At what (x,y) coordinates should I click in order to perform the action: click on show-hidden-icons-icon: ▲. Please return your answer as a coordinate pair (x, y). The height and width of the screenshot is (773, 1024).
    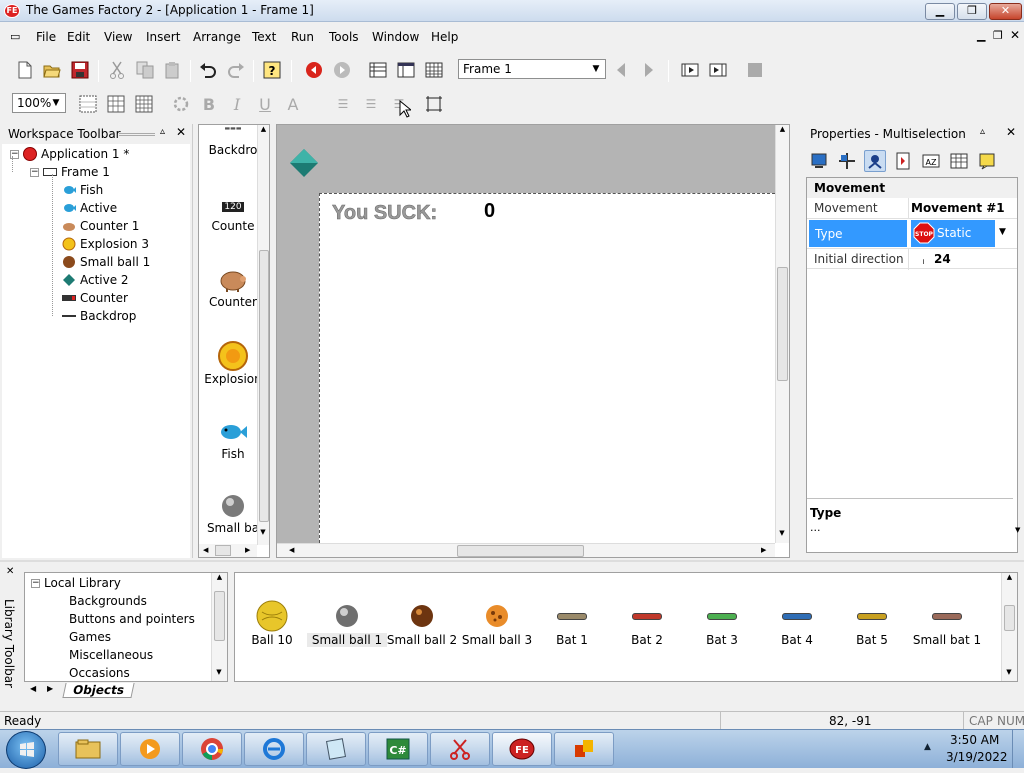
    Looking at the image, I should click on (927, 747).